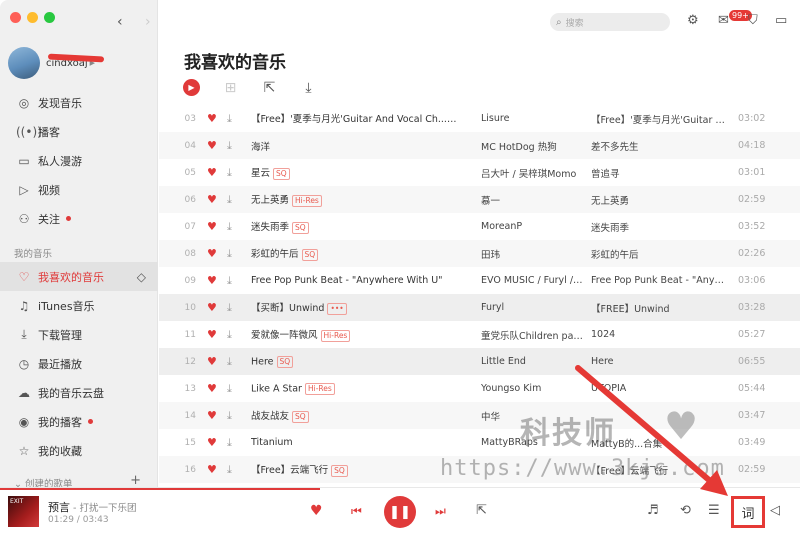  Describe the element at coordinates (479, 415) in the screenshot. I see `table-row: 14 ♥ ⤓ 战友战友 SQ 中华 03:47` at that location.